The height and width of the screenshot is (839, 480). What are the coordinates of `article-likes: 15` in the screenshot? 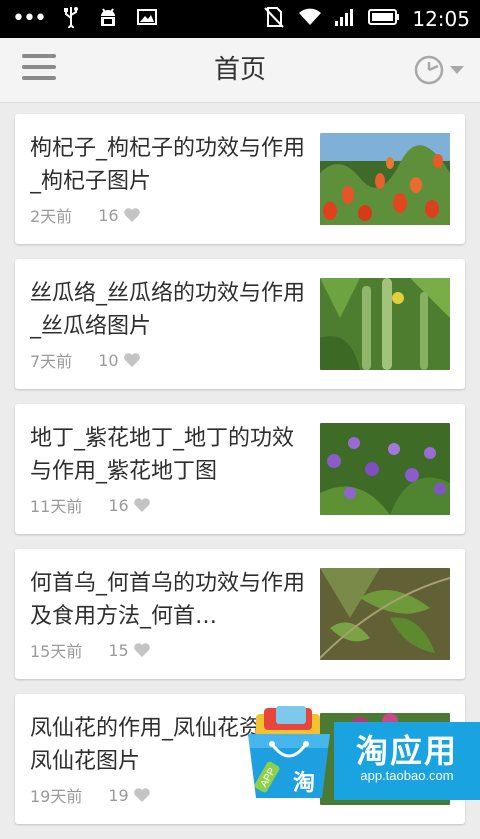 It's located at (129, 650).